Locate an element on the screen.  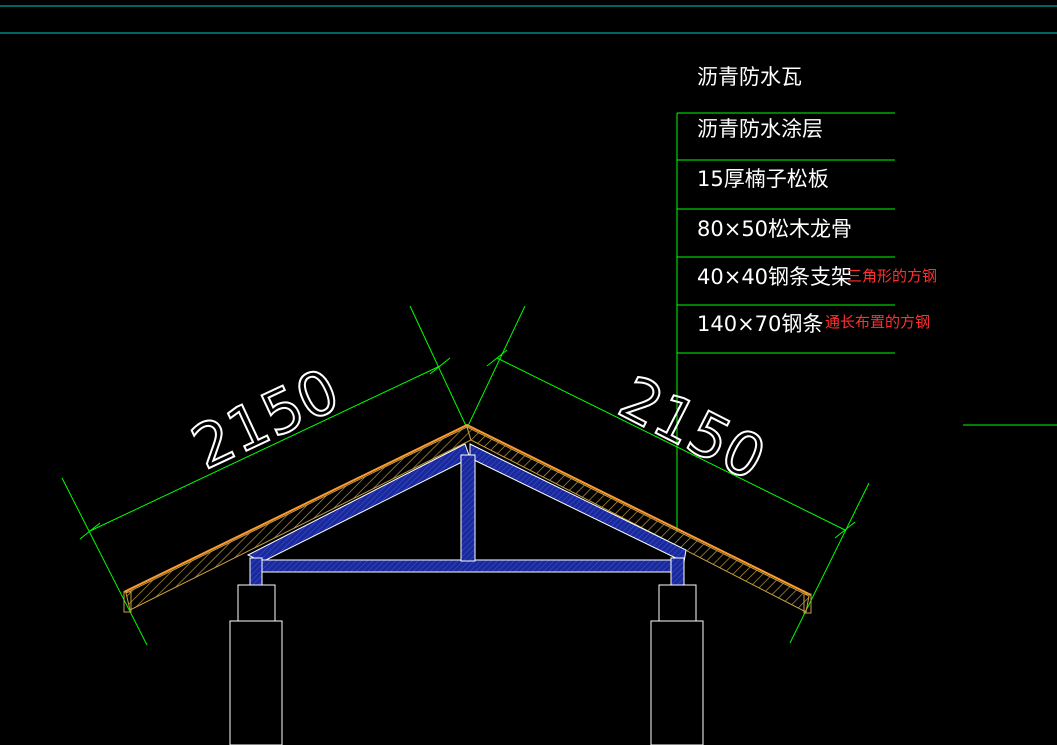
truss-bearing-right is located at coordinates (677, 571).